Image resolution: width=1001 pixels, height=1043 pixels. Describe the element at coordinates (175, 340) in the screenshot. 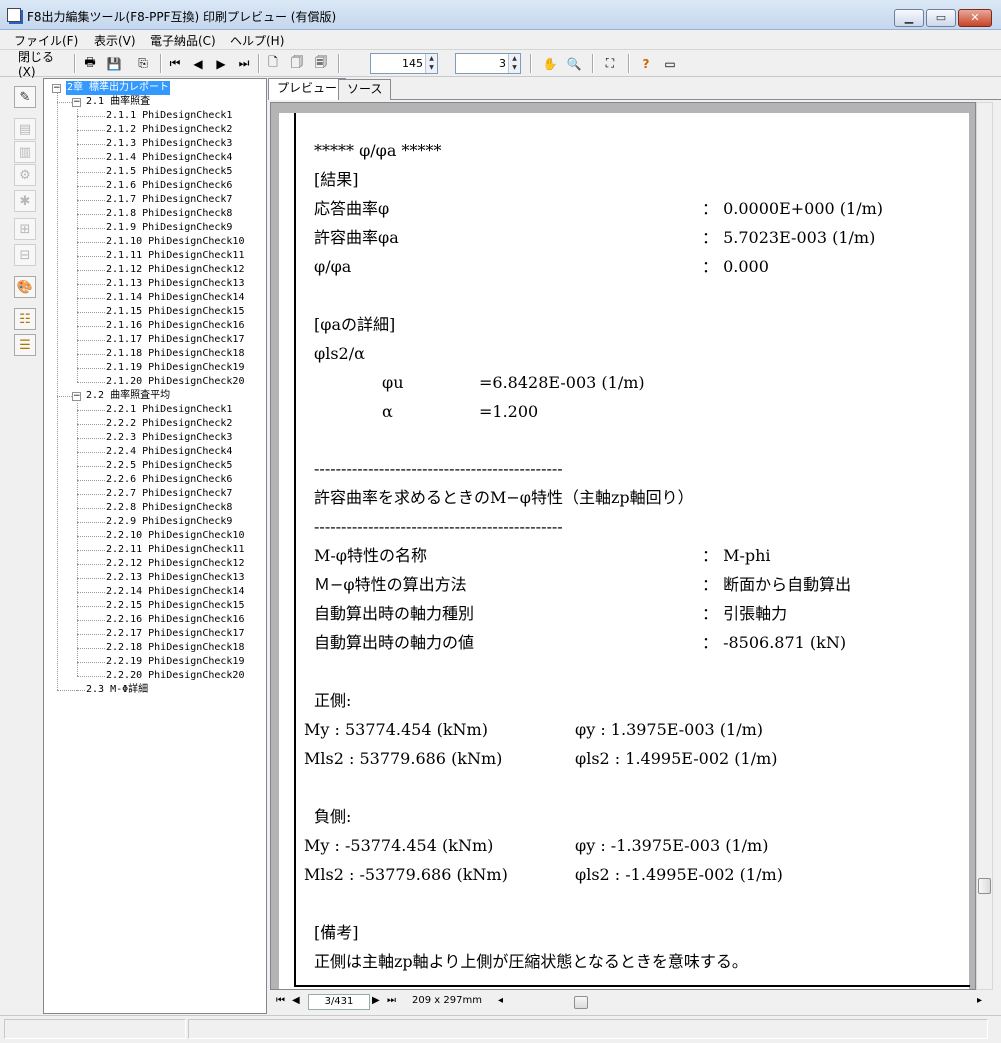

I see `tree-node-item: 2.1.17 PhiDesignCheck17` at that location.